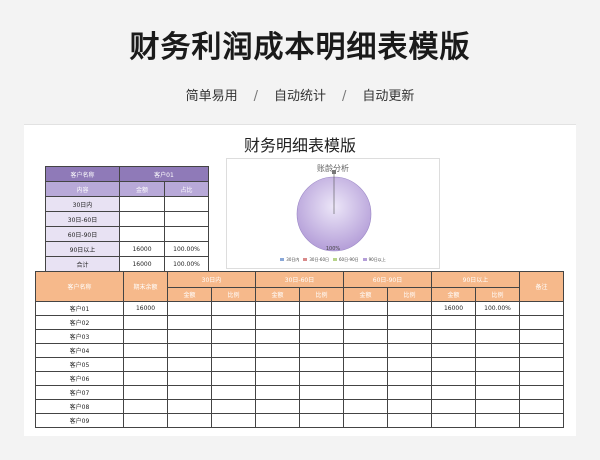 Image resolution: width=600 pixels, height=460 pixels. Describe the element at coordinates (164, 174) in the screenshot. I see `summary-head-customer-value: 客户01` at that location.